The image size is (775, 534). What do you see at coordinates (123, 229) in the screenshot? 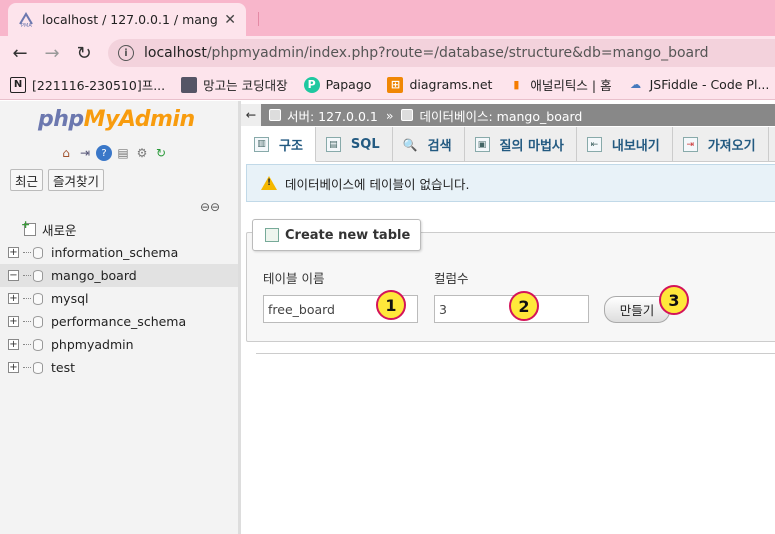
I see `tree-item-new: 새로운` at bounding box center [123, 229].